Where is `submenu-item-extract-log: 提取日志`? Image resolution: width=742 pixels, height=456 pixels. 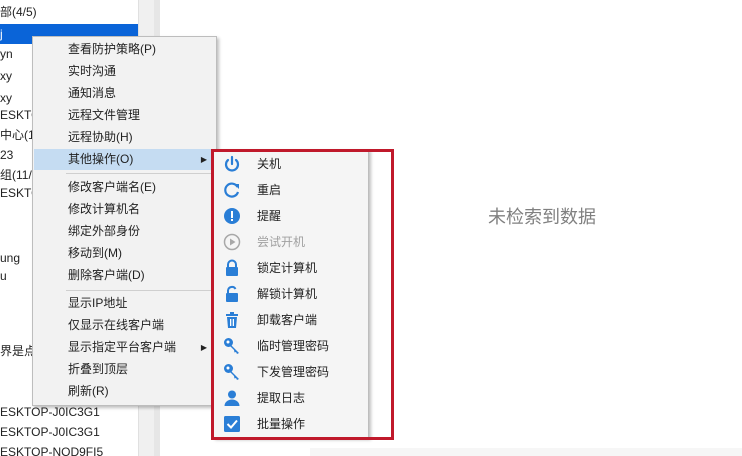 submenu-item-extract-log: 提取日志 is located at coordinates (291, 398).